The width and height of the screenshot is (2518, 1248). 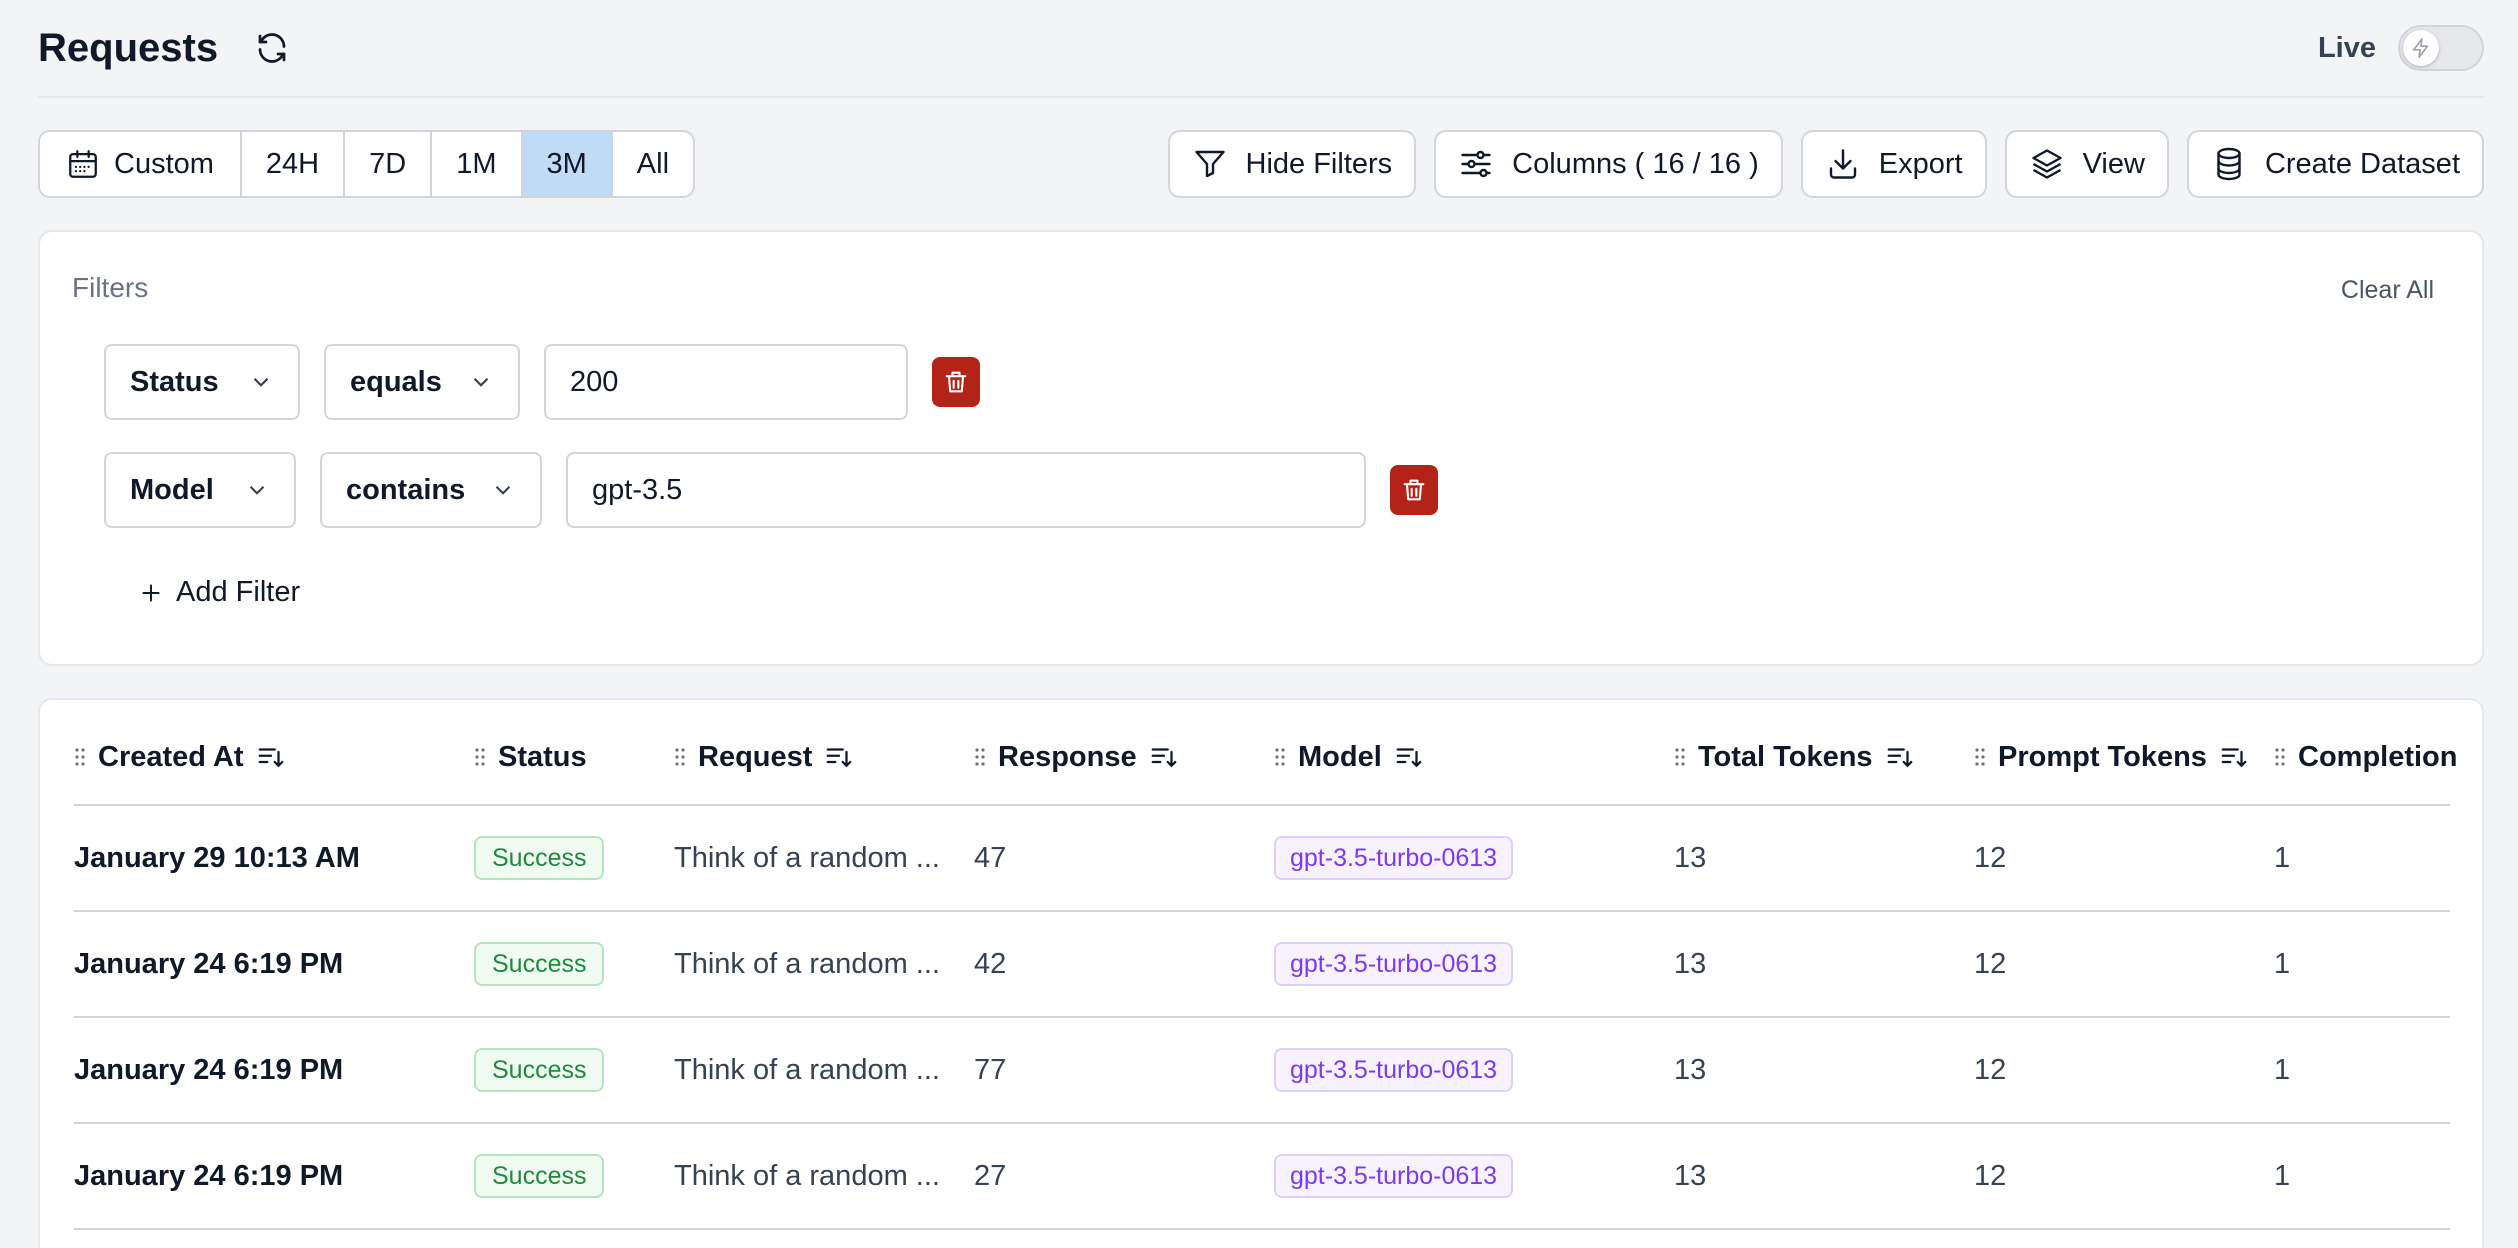 I want to click on refresh-button, so click(x=272, y=48).